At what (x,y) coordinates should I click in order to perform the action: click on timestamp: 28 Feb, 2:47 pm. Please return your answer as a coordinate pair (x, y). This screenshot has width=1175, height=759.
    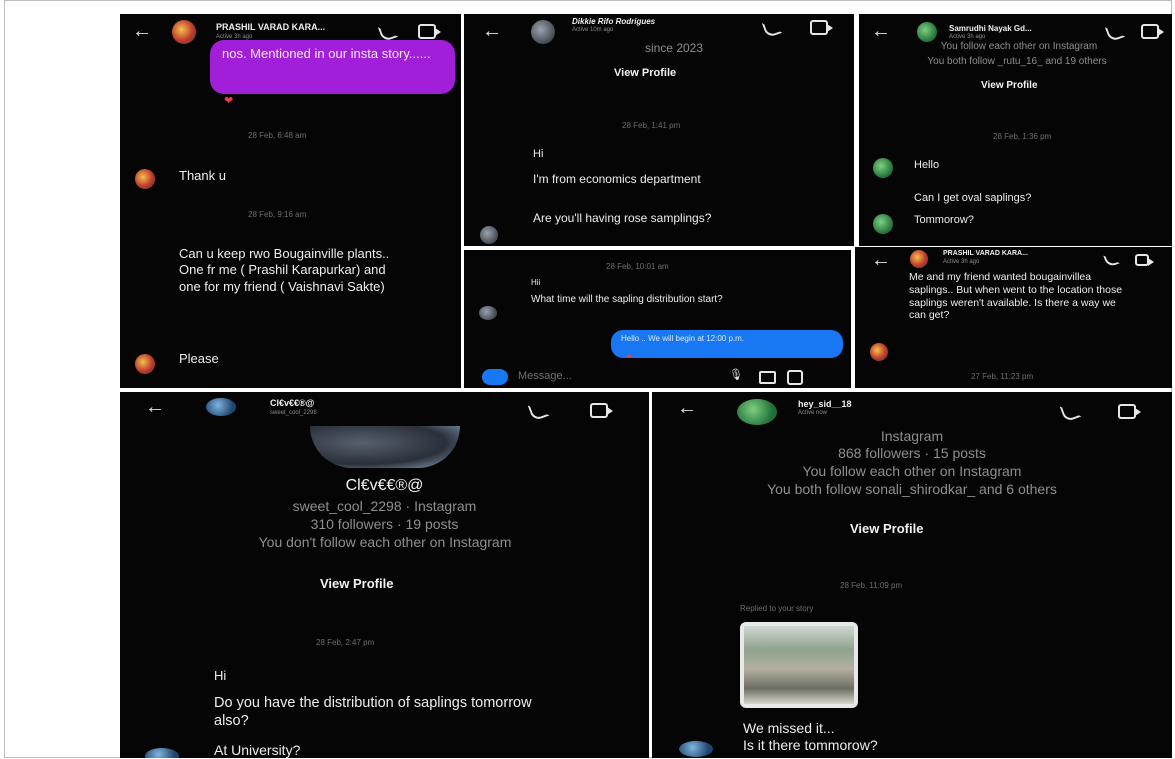
    Looking at the image, I should click on (345, 642).